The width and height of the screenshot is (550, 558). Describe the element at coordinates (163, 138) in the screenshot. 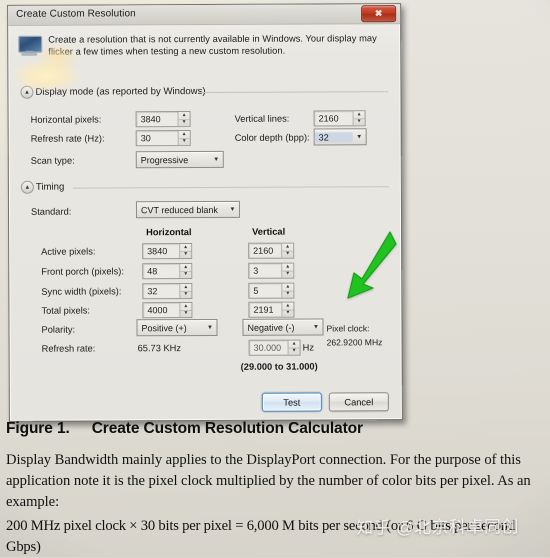

I see `refresh-rate-hz-stepper: 30 ▲ ▼` at that location.